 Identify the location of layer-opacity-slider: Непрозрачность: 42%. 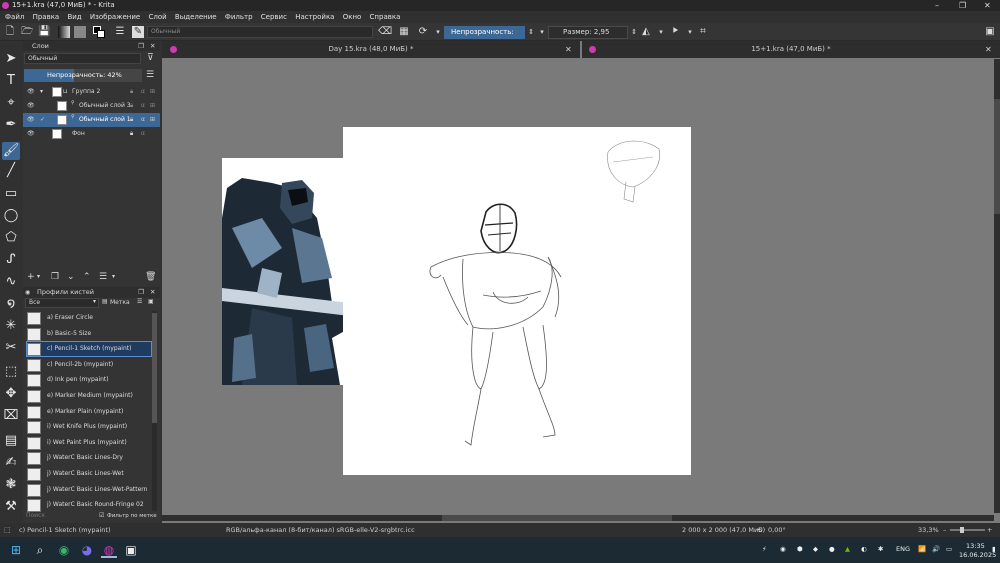
(83, 75).